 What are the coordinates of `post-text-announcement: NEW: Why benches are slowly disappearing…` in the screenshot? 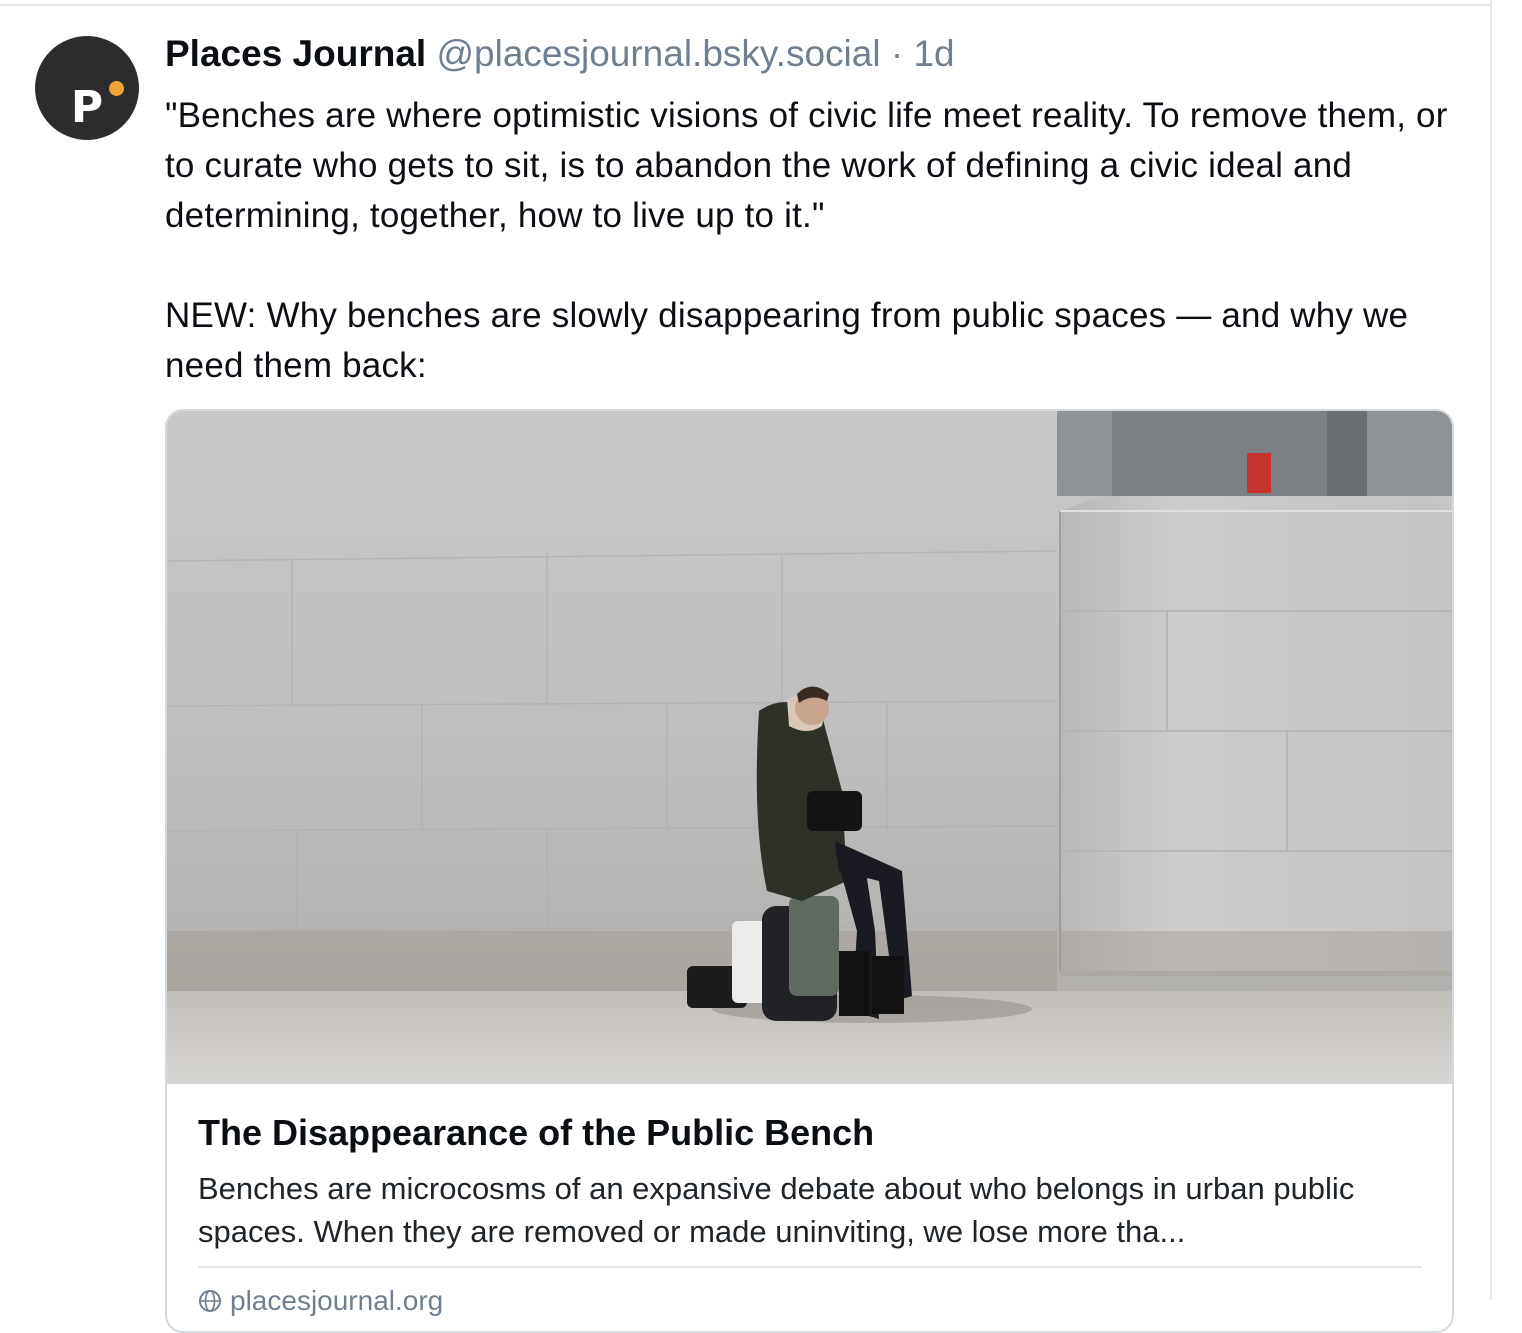 It's located at (787, 340).